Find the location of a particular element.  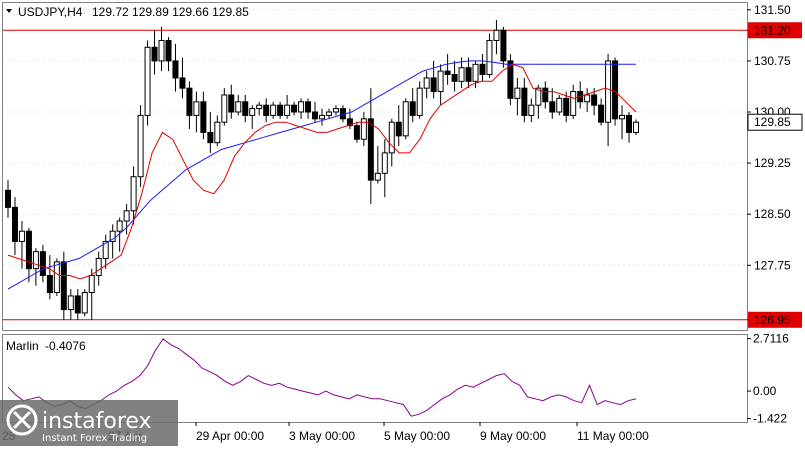

indicator-tick-label: 0.00 is located at coordinates (765, 391).